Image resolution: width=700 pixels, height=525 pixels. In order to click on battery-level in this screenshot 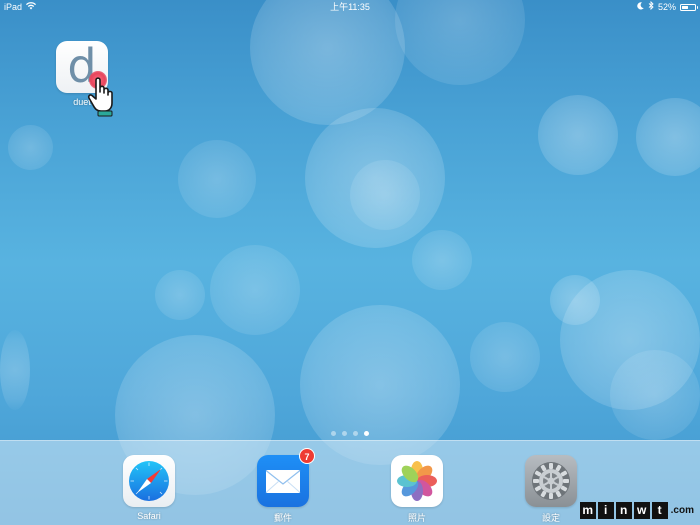, I will do `click(685, 7)`.